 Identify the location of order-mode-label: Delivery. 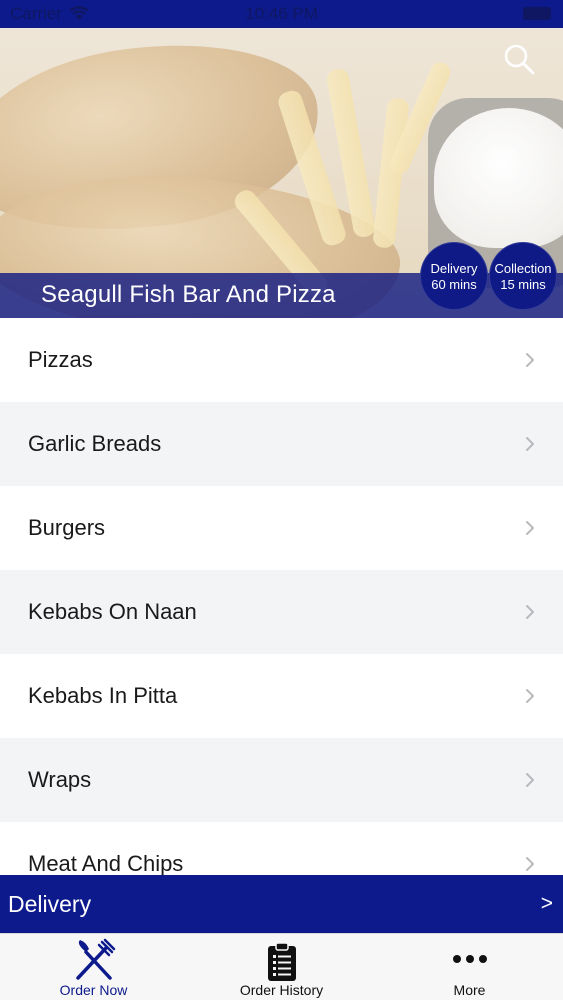
(50, 904).